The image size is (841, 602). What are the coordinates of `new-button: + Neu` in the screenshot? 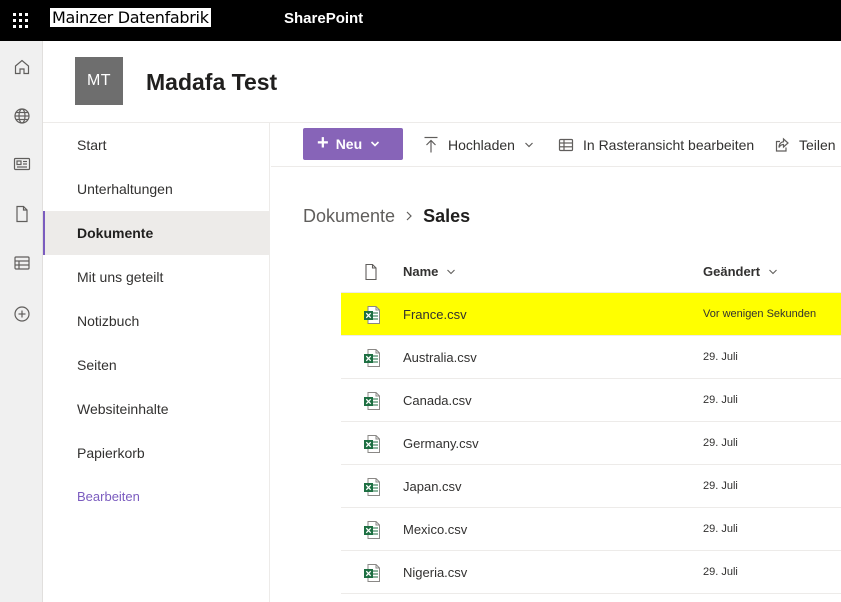 It's located at (353, 144).